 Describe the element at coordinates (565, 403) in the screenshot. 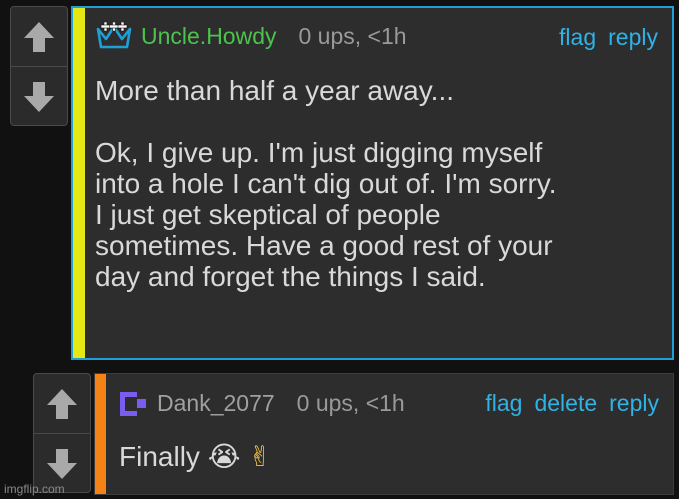

I see `delete-link: delete` at that location.